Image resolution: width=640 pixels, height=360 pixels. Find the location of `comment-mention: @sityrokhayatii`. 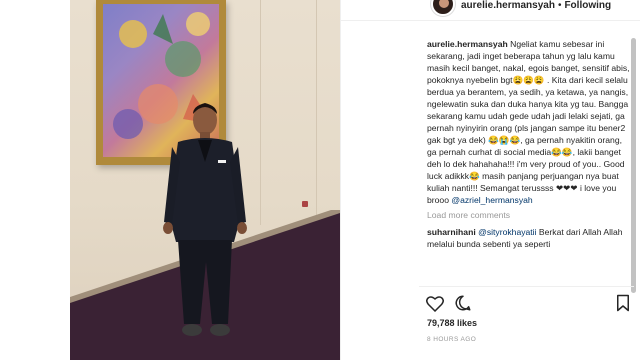

comment-mention: @sityrokhayatii is located at coordinates (507, 232).